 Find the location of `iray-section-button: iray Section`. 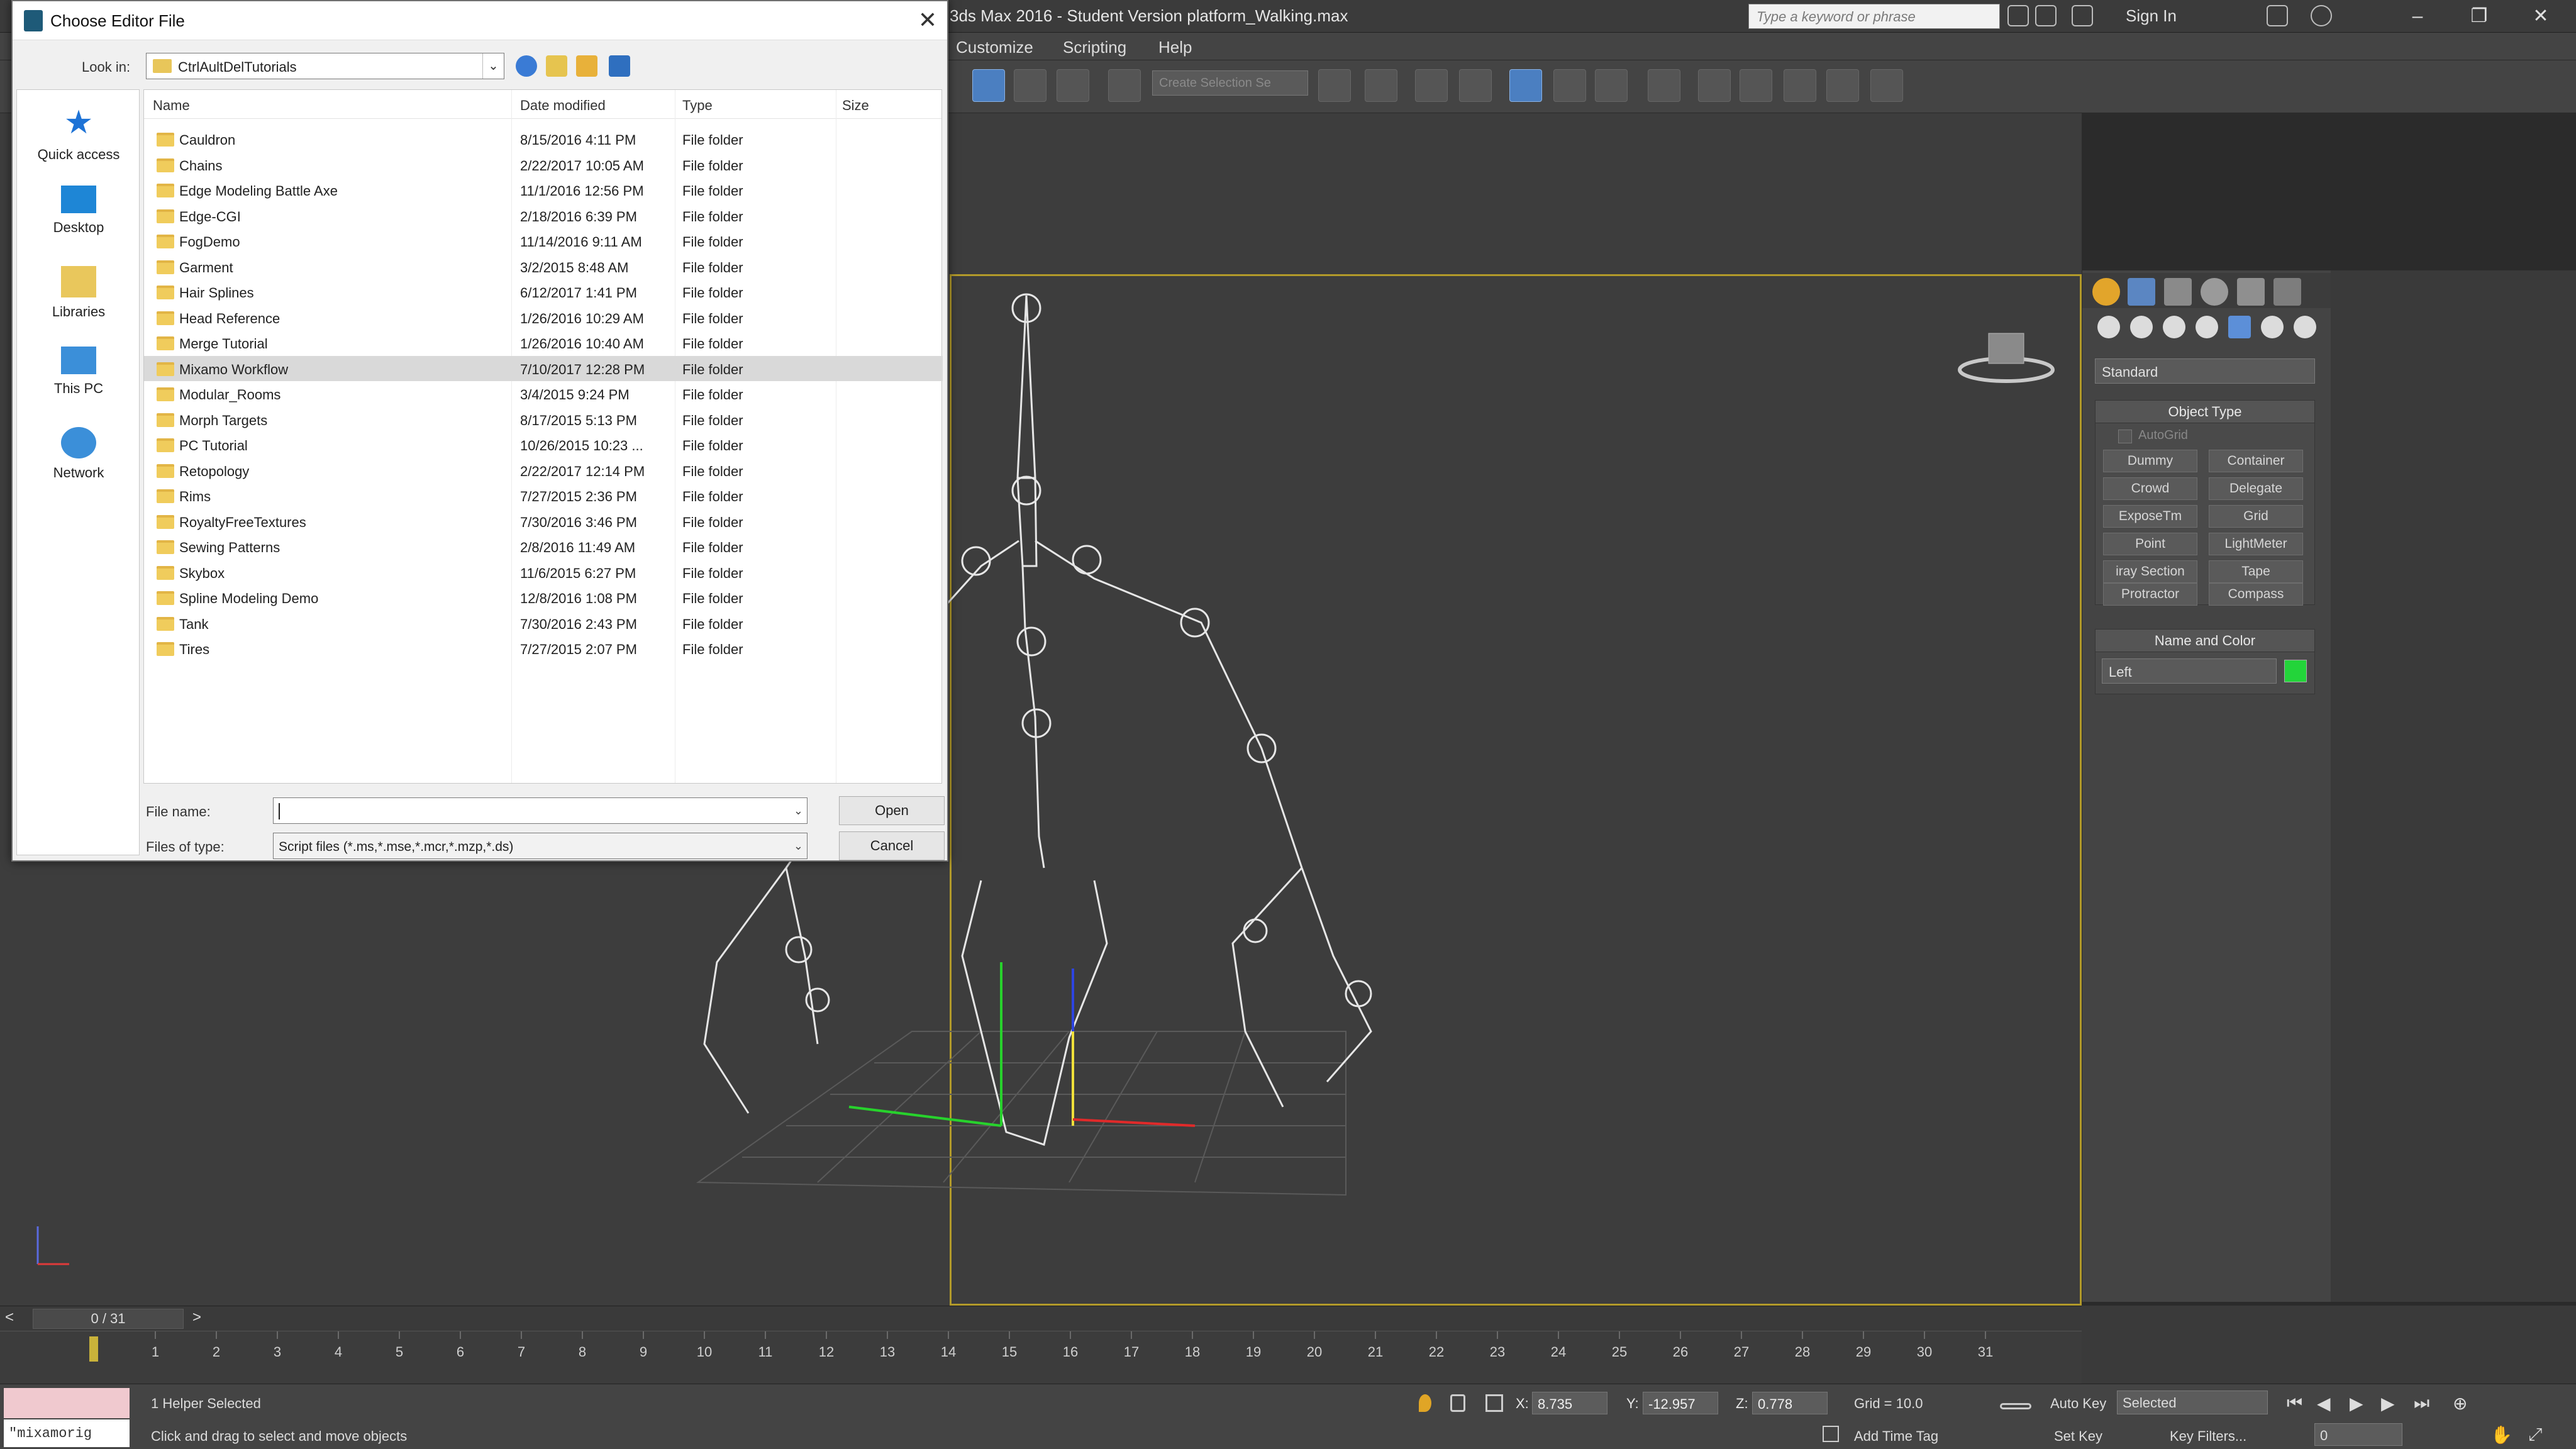

iray-section-button: iray Section is located at coordinates (2150, 571).